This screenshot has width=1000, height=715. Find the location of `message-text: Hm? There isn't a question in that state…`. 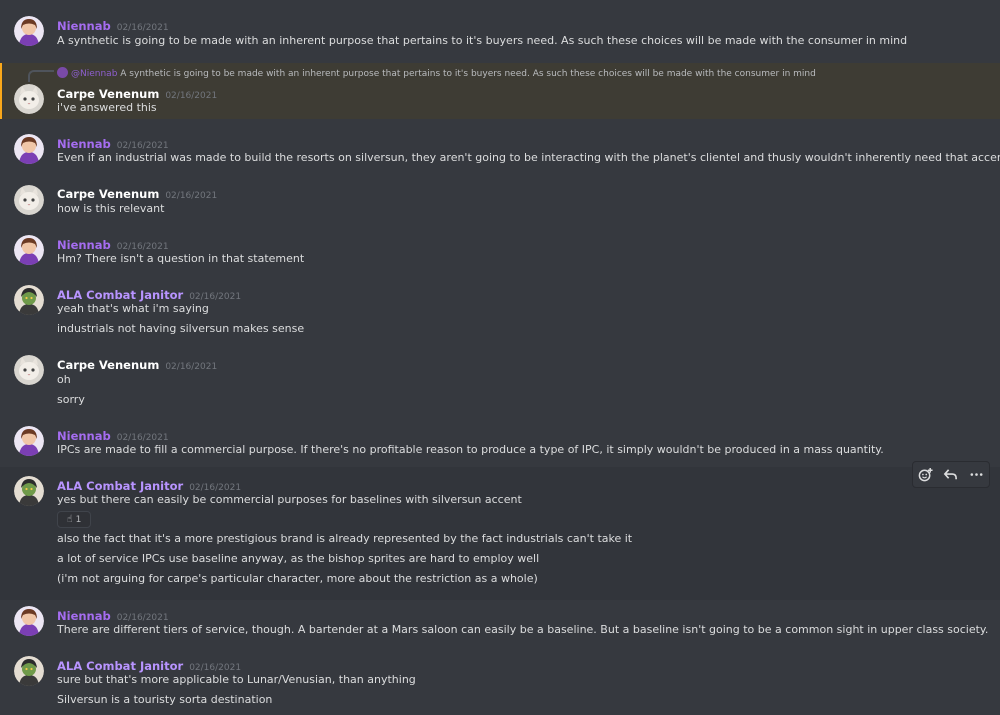

message-text: Hm? There isn't a question in that state… is located at coordinates (181, 258).